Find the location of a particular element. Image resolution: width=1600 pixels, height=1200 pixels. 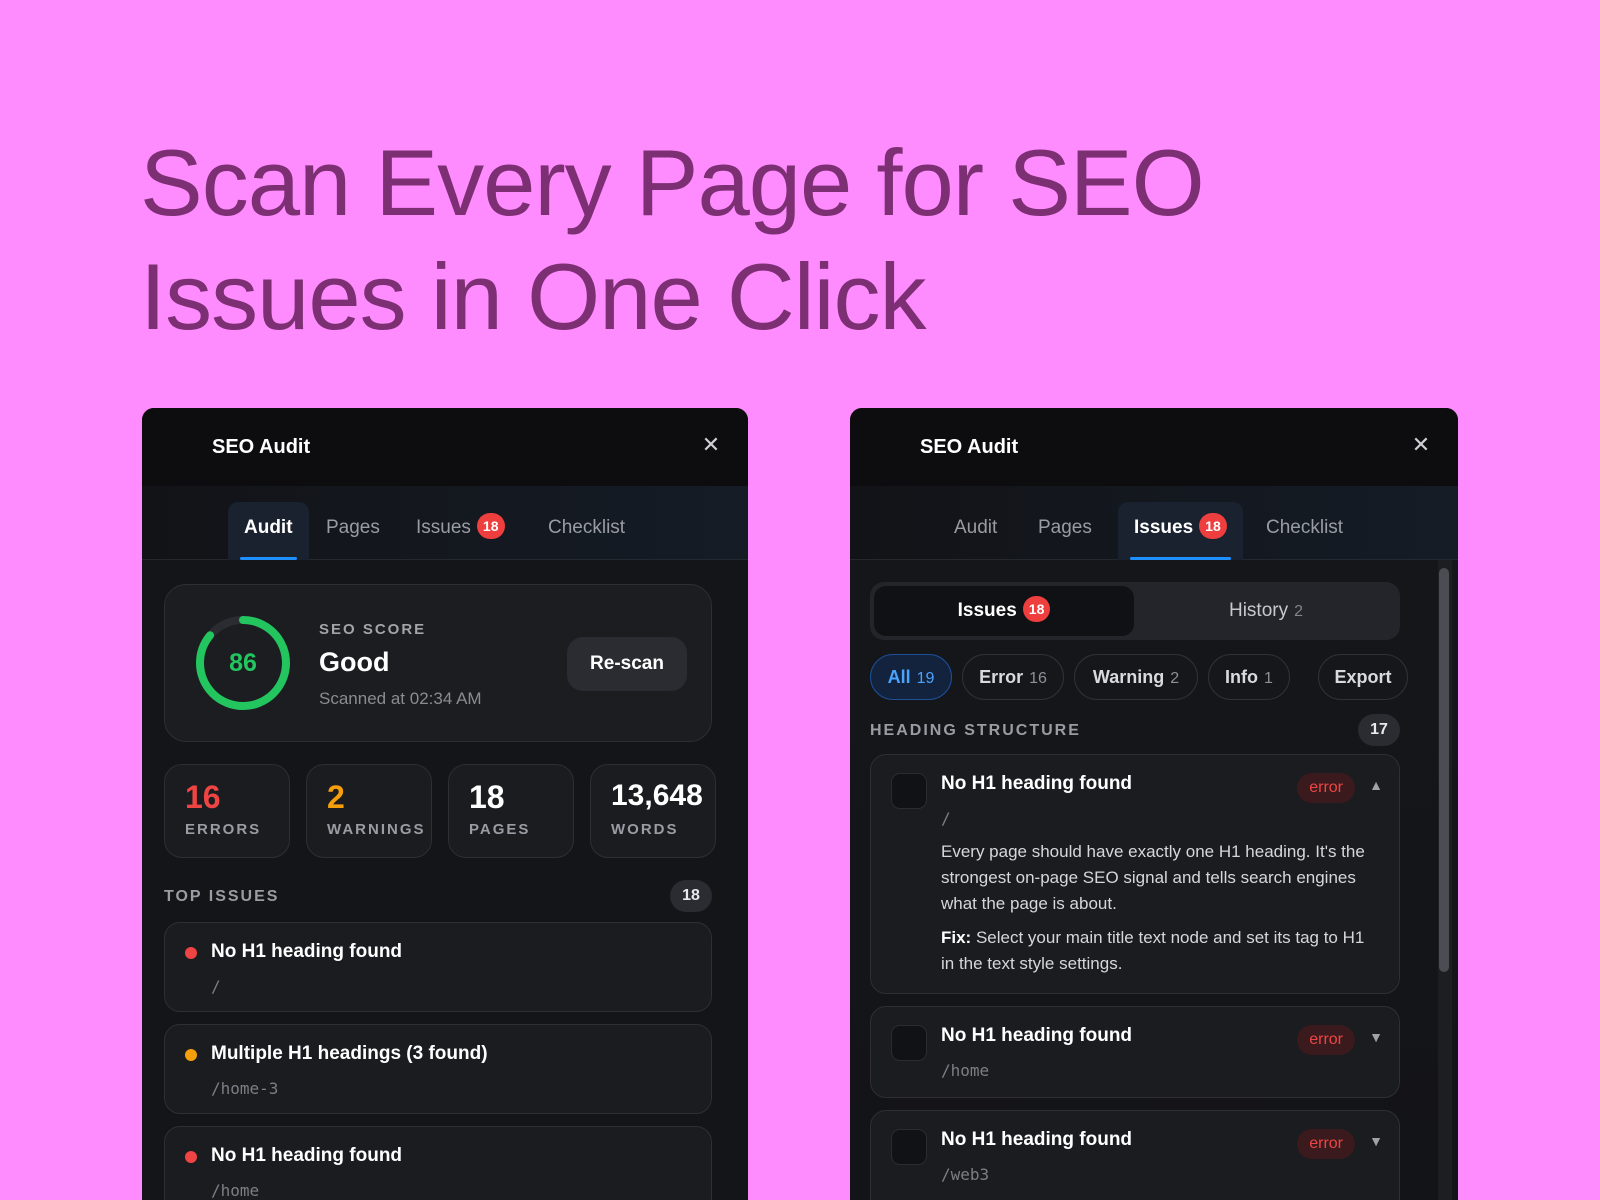

issues-history-toggle: Issues 18 History 2 is located at coordinates (1135, 611).